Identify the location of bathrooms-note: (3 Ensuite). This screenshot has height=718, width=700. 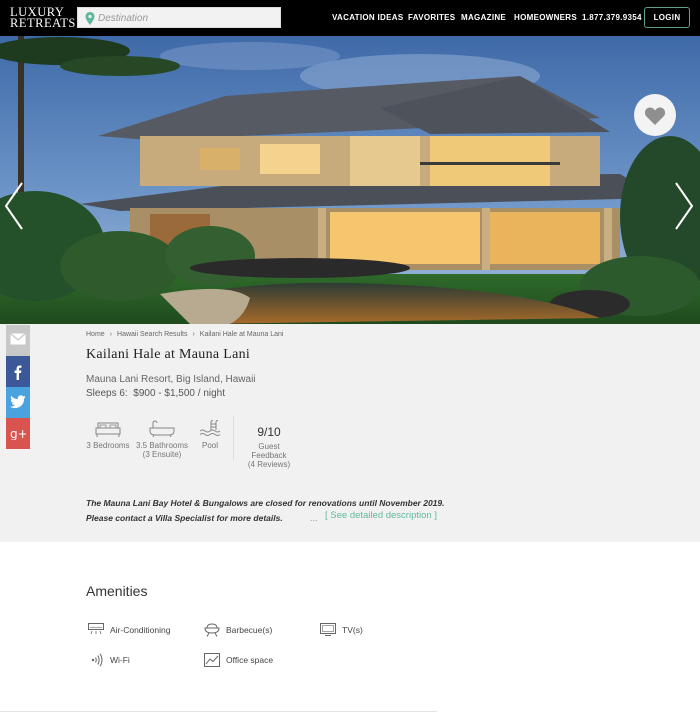
(162, 454).